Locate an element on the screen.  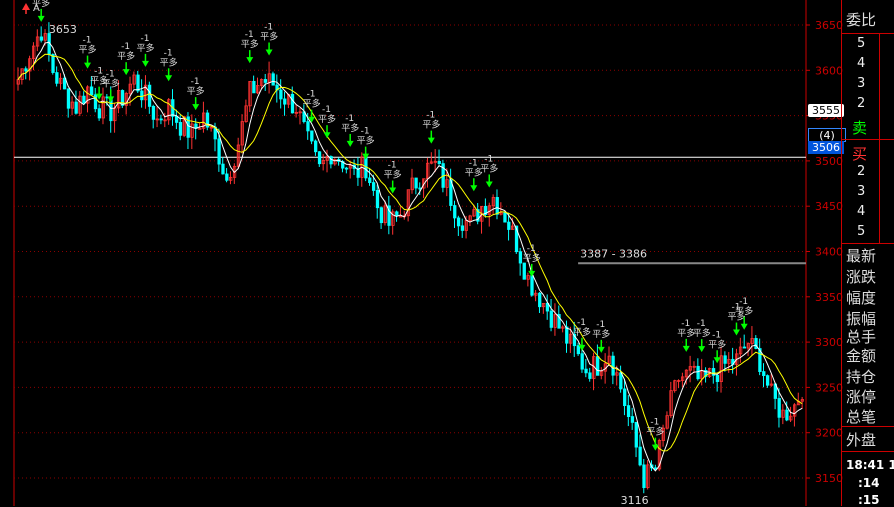
buy-label: 买 is located at coordinates (860, 154).